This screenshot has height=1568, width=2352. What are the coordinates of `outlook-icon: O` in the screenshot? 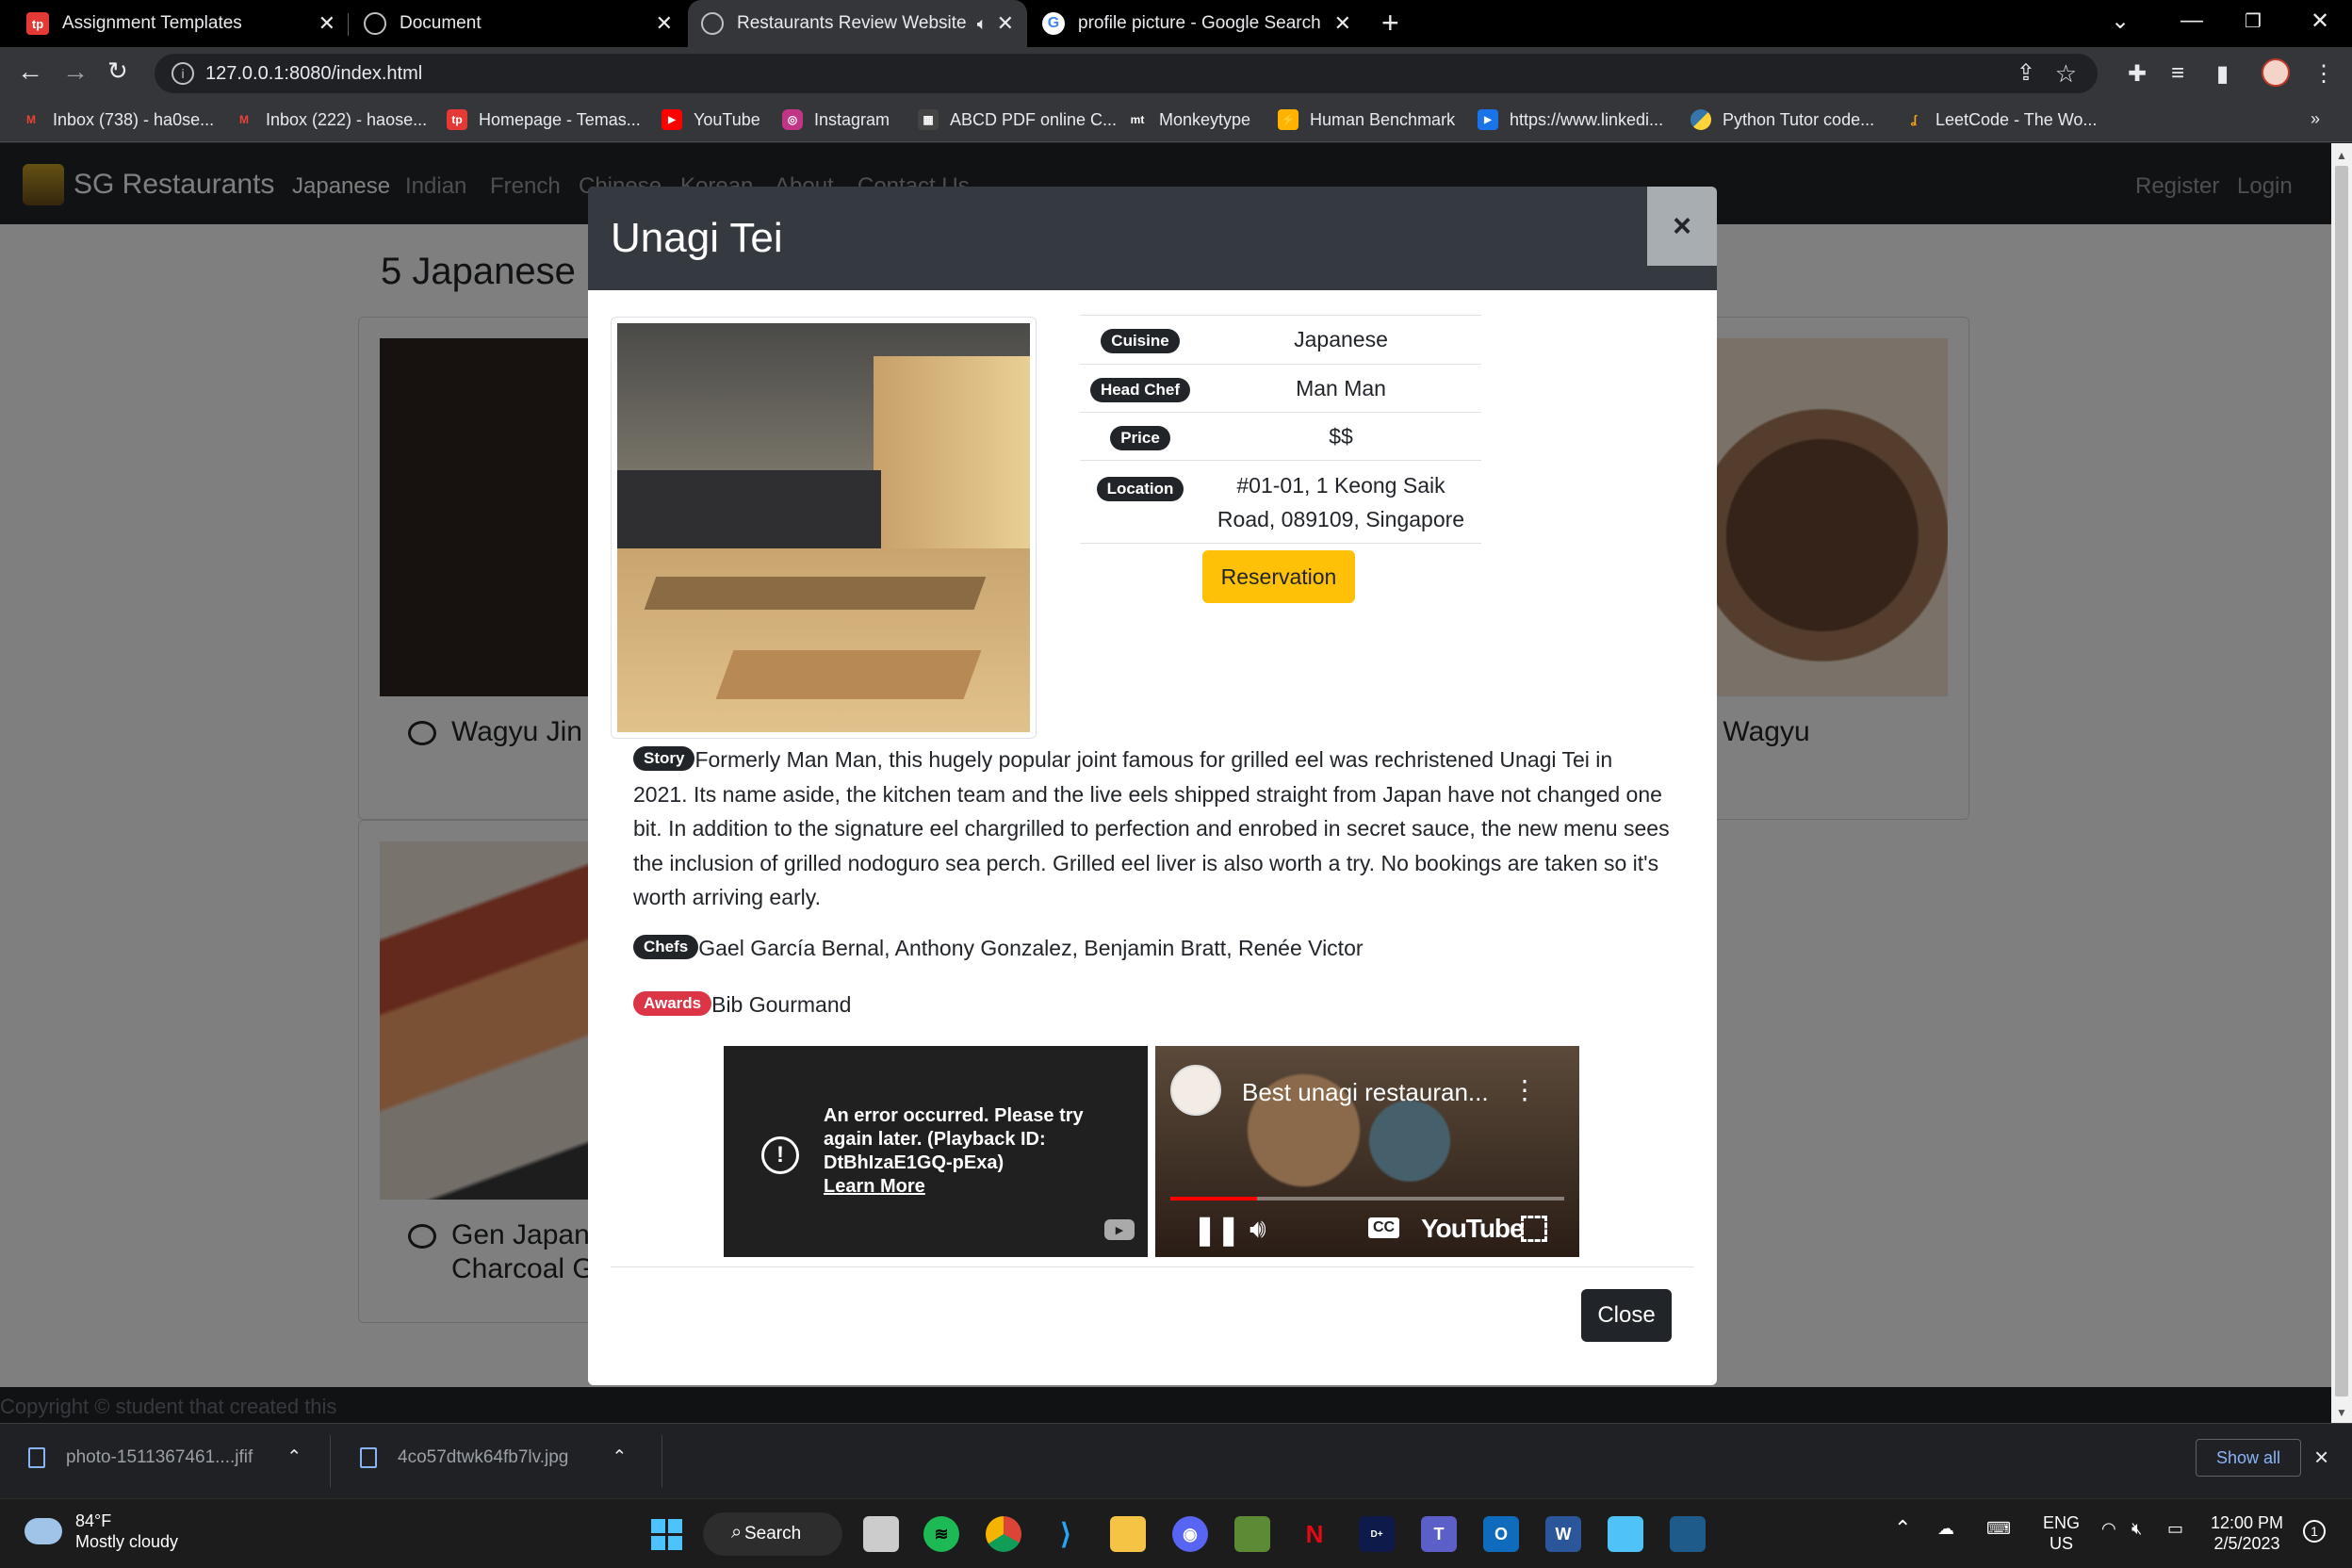 It's located at (1501, 1534).